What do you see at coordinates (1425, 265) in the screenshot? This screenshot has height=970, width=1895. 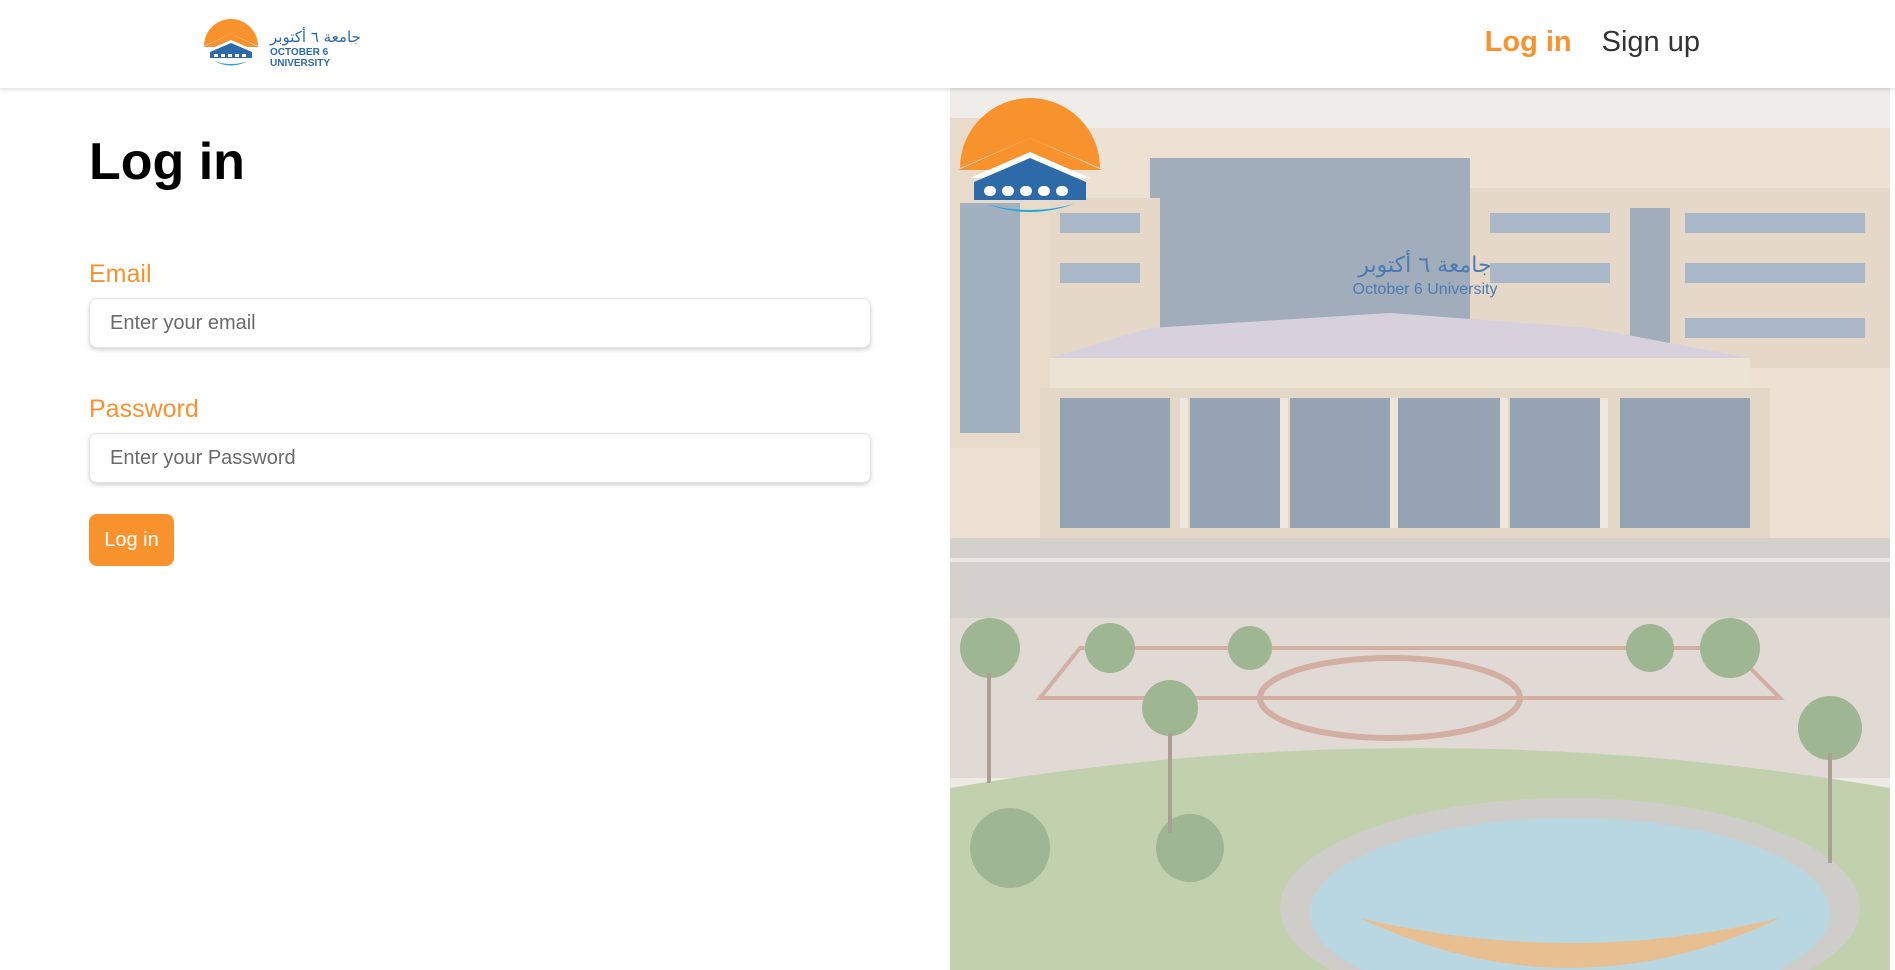 I see `hero-logo-arabic-text: جامعة ٦ أكتوبر` at bounding box center [1425, 265].